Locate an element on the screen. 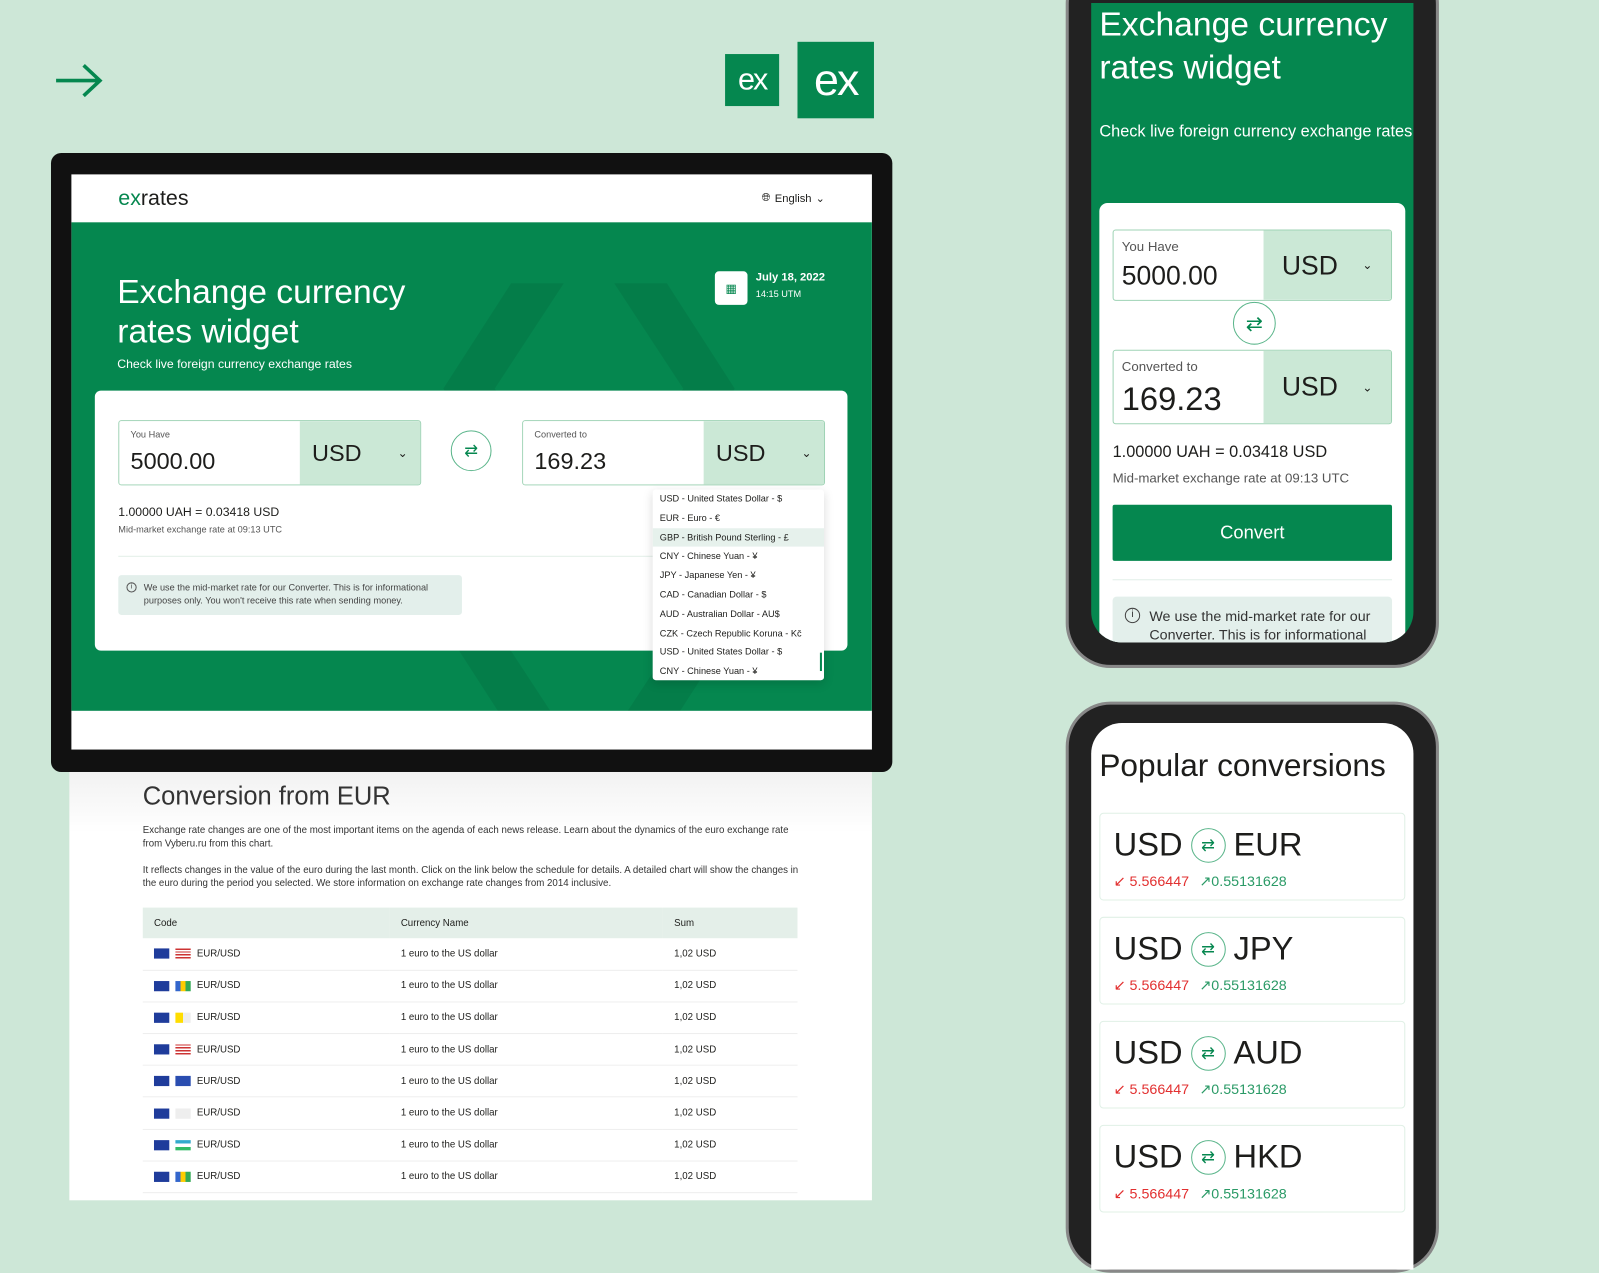 This screenshot has width=1599, height=1273. page-title: Exchange currency rates widget is located at coordinates (261, 311).